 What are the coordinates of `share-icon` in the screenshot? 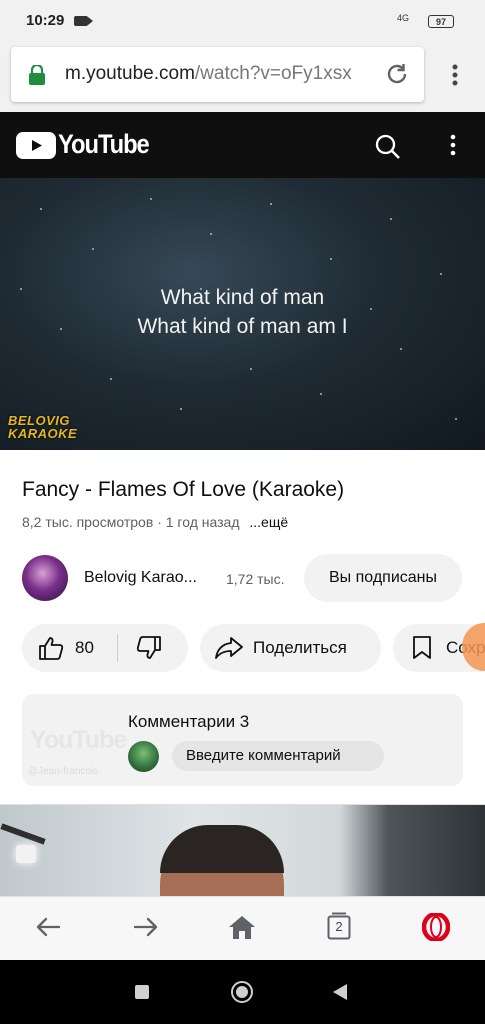 It's located at (229, 650).